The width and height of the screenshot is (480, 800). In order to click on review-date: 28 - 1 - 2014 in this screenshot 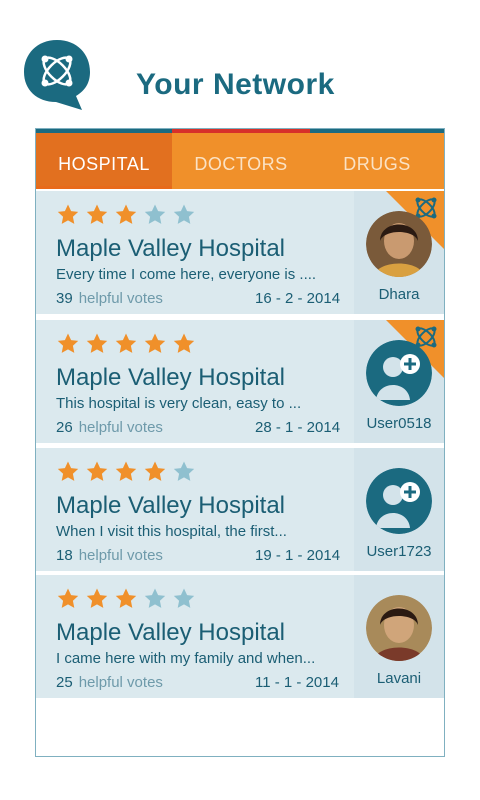, I will do `click(298, 427)`.